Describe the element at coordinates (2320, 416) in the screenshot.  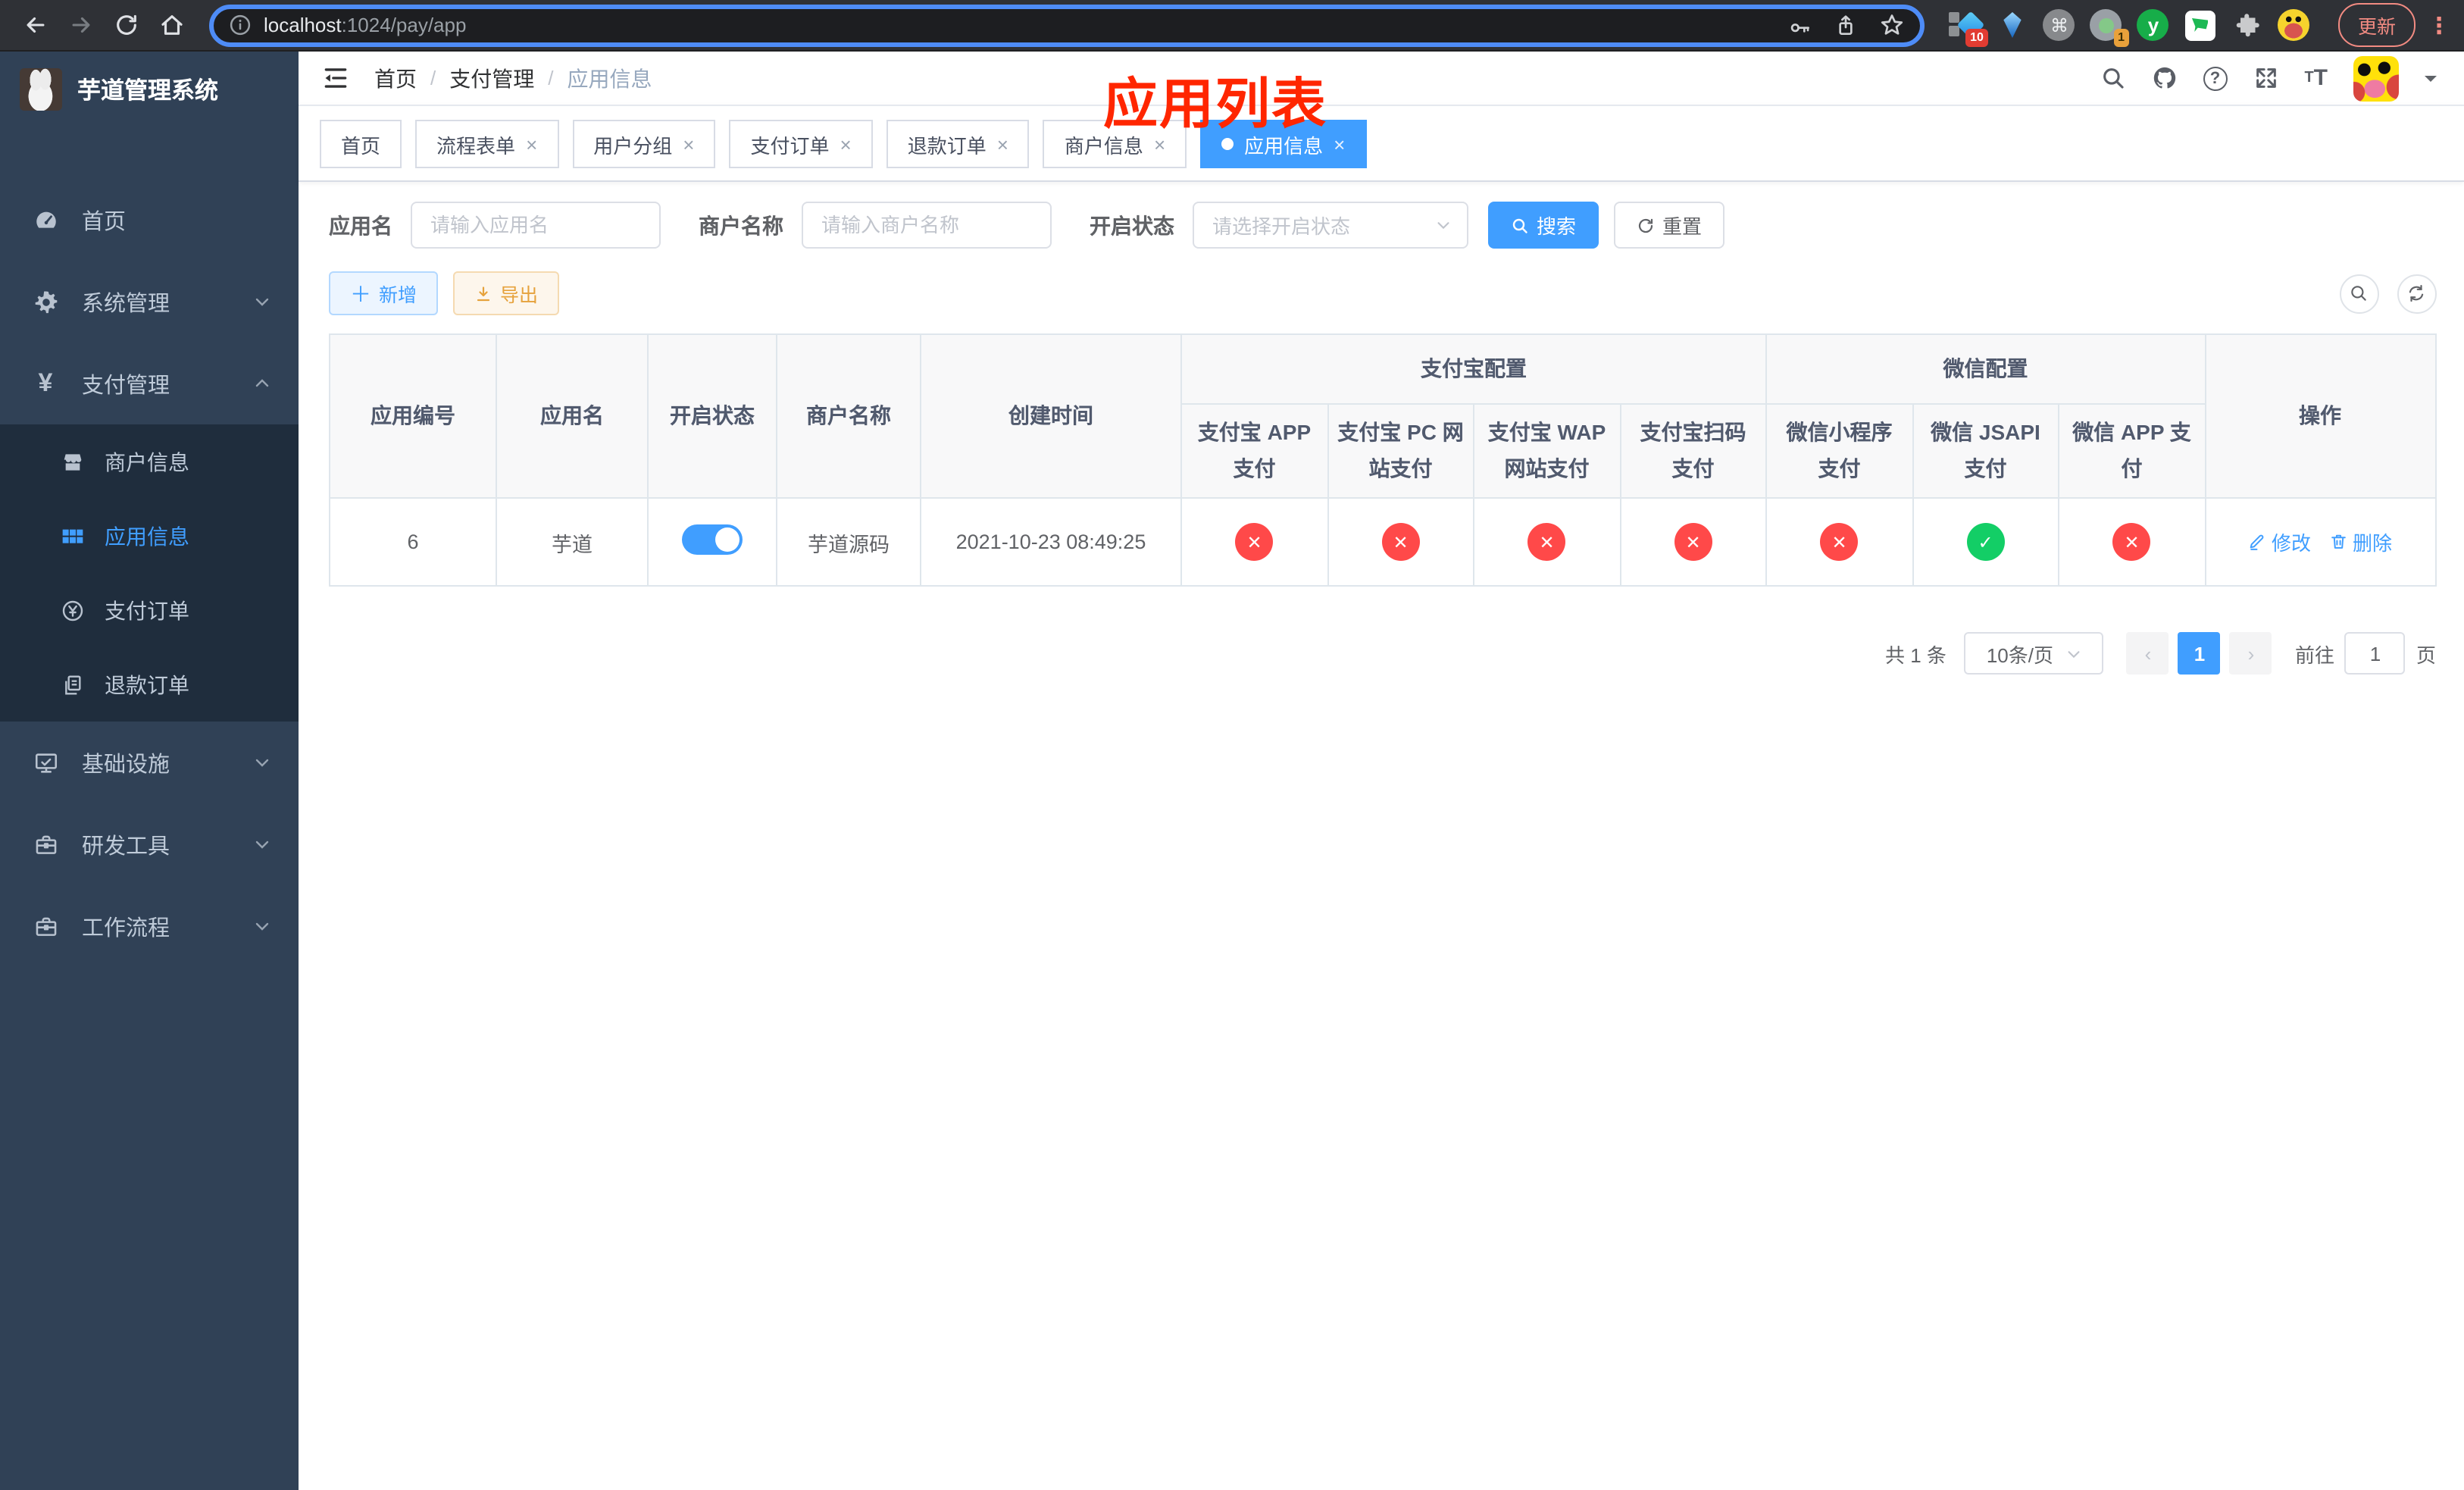
I see `col-actions: 操作` at that location.